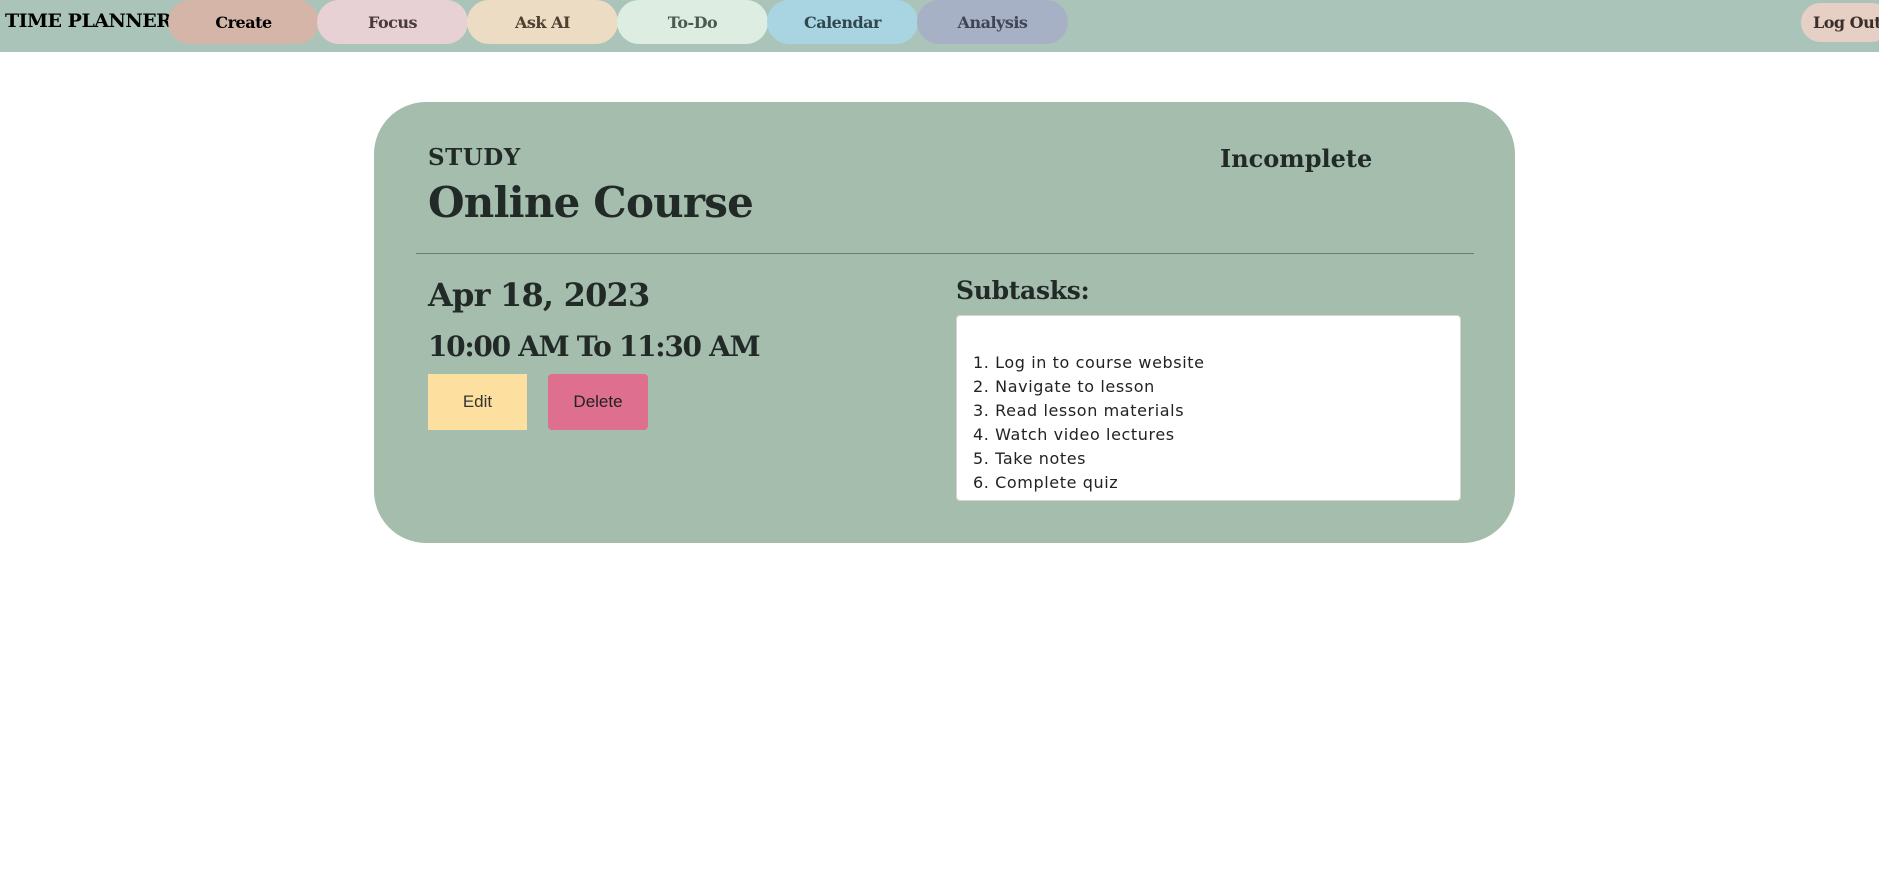  What do you see at coordinates (1089, 362) in the screenshot?
I see `subtask-item: 1. Log in to course website` at bounding box center [1089, 362].